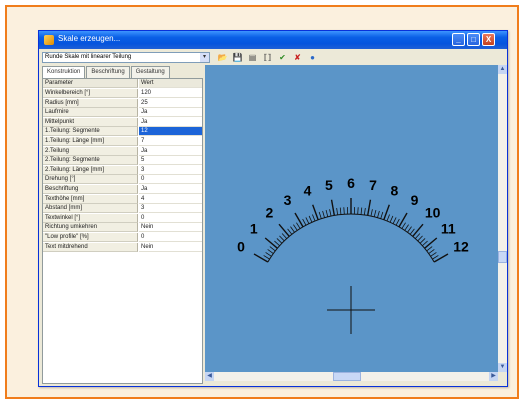  I want to click on table-row: Beschriftung Ja, so click(122, 189).